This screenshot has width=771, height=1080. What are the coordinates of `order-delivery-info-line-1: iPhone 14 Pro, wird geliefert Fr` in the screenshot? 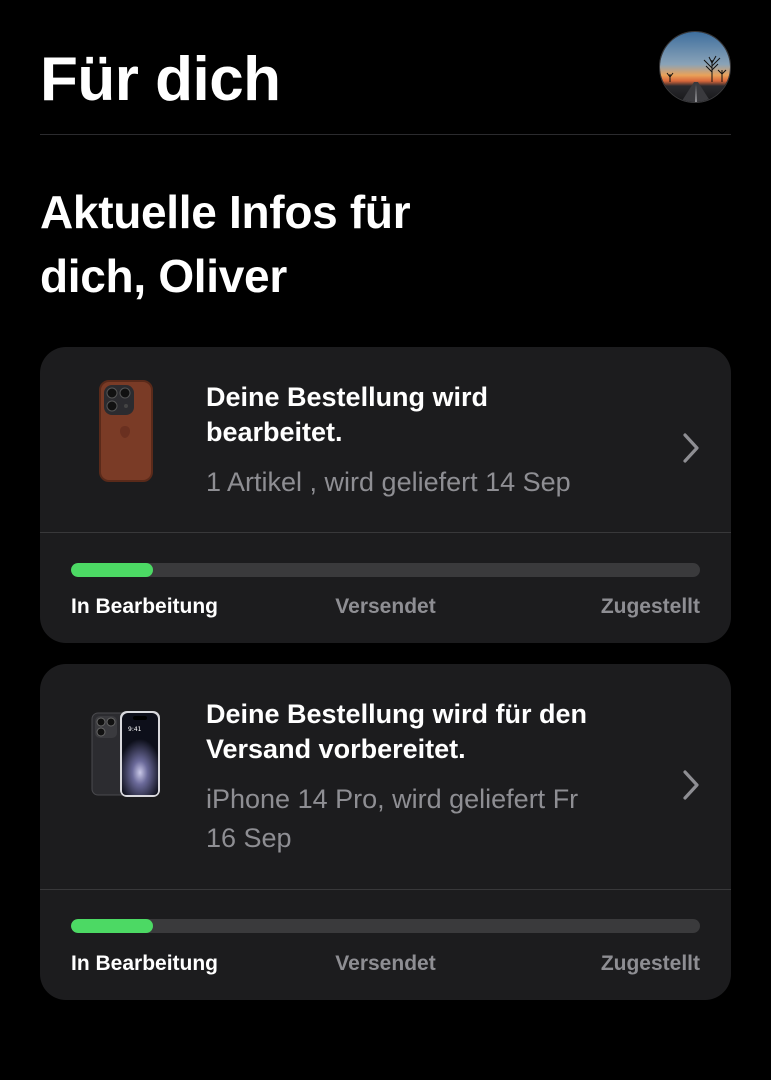 It's located at (392, 799).